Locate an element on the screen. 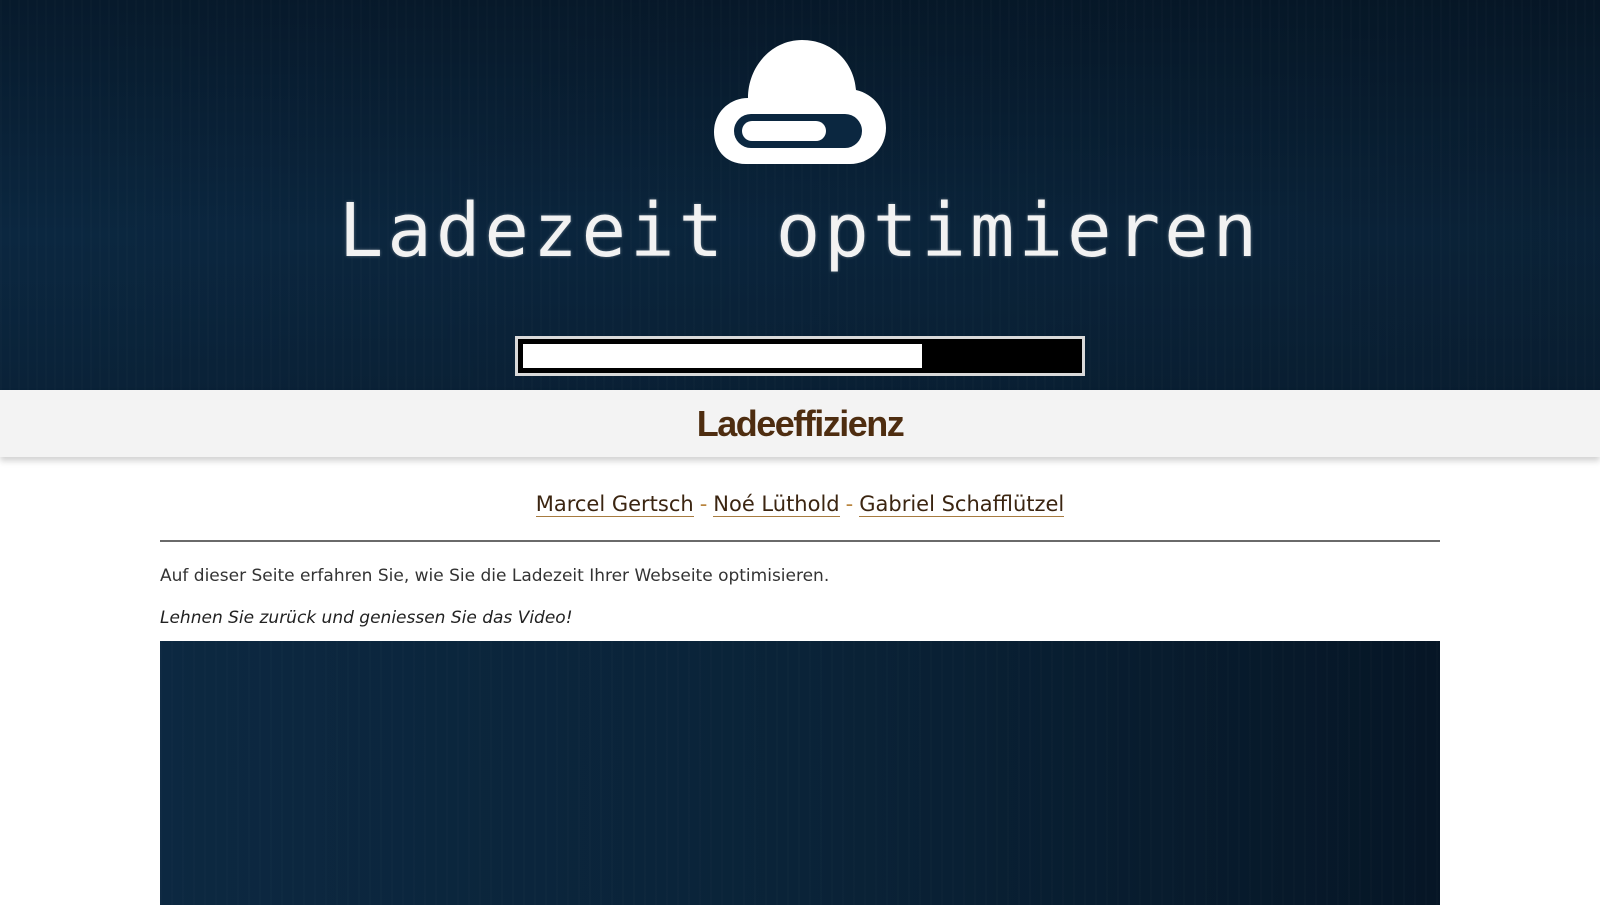 This screenshot has width=1600, height=905. site-title: Ladeeffizienz is located at coordinates (800, 423).